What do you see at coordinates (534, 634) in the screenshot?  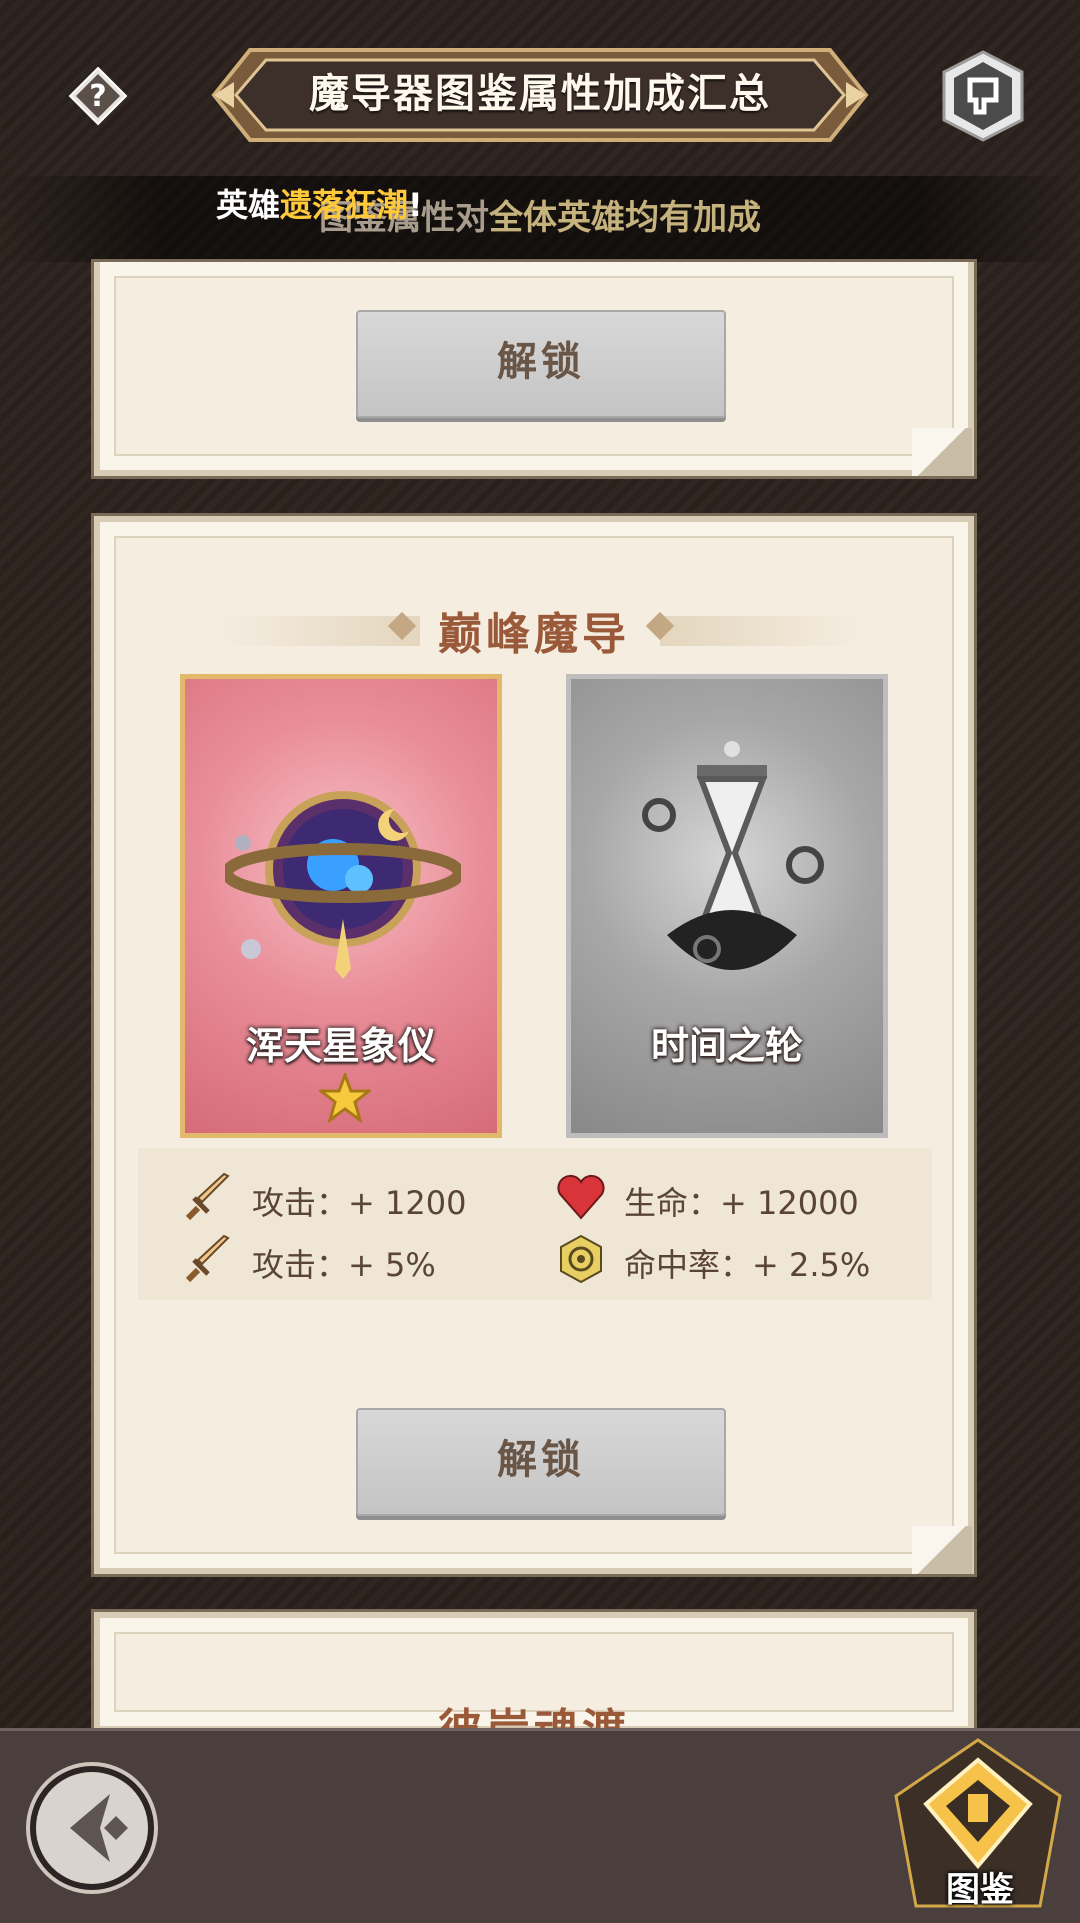 I see `section-title: 巅峰魔导` at bounding box center [534, 634].